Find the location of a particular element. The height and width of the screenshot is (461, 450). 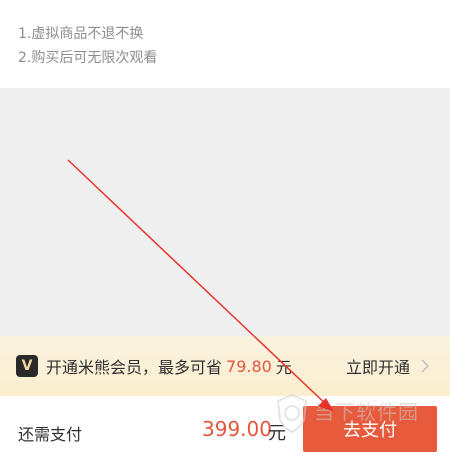

amount-due-label: 还需支付 is located at coordinates (50, 434).